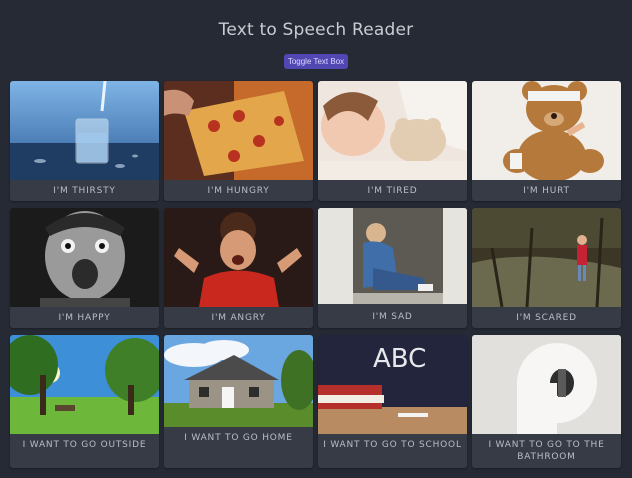 This screenshot has height=478, width=632. Describe the element at coordinates (84, 318) in the screenshot. I see `phrase-label: I'M HAPPY` at that location.